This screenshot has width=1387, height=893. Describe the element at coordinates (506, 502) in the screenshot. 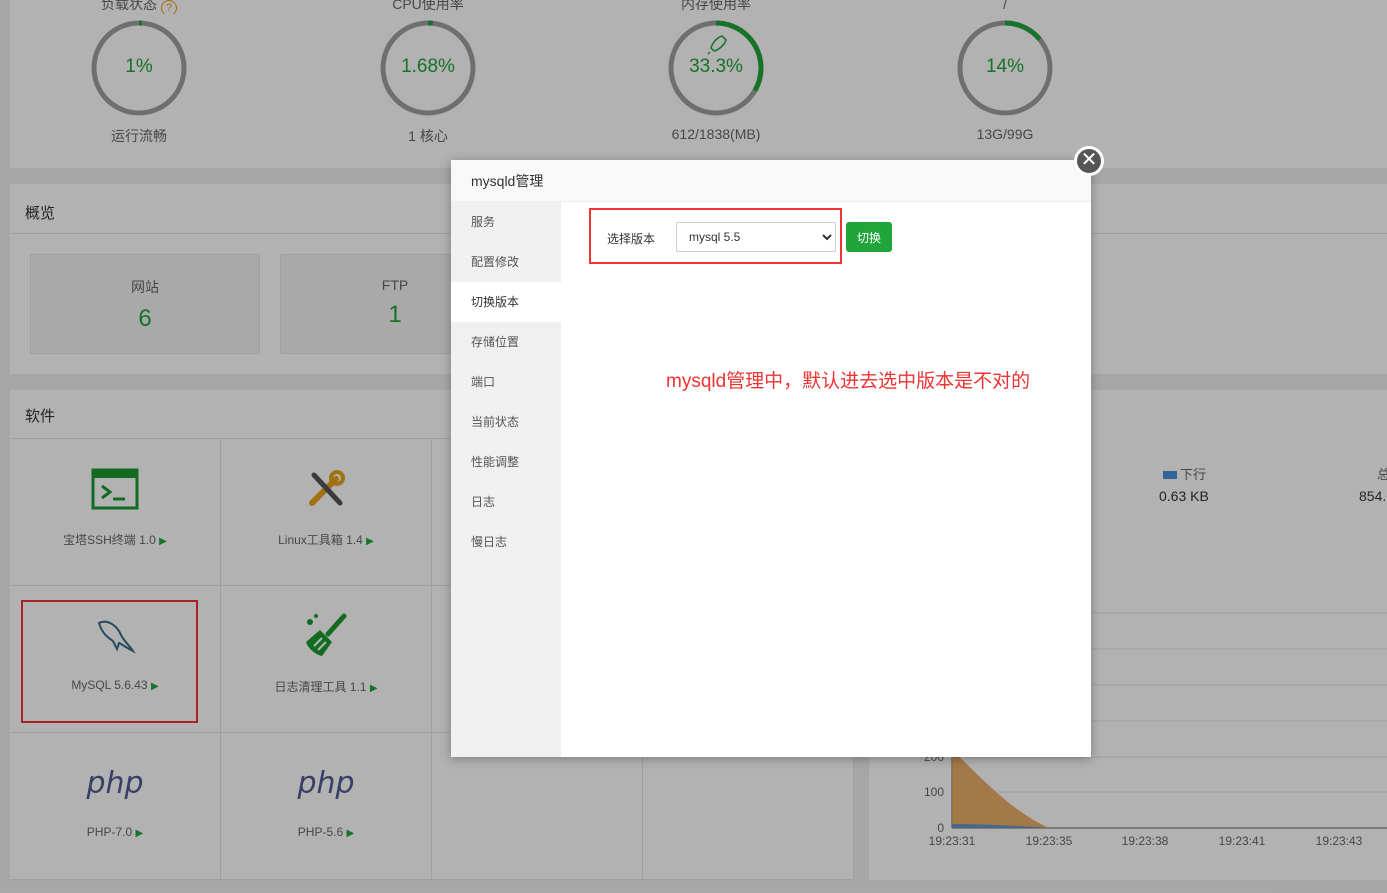

I see `menu-item-log: 日志` at that location.